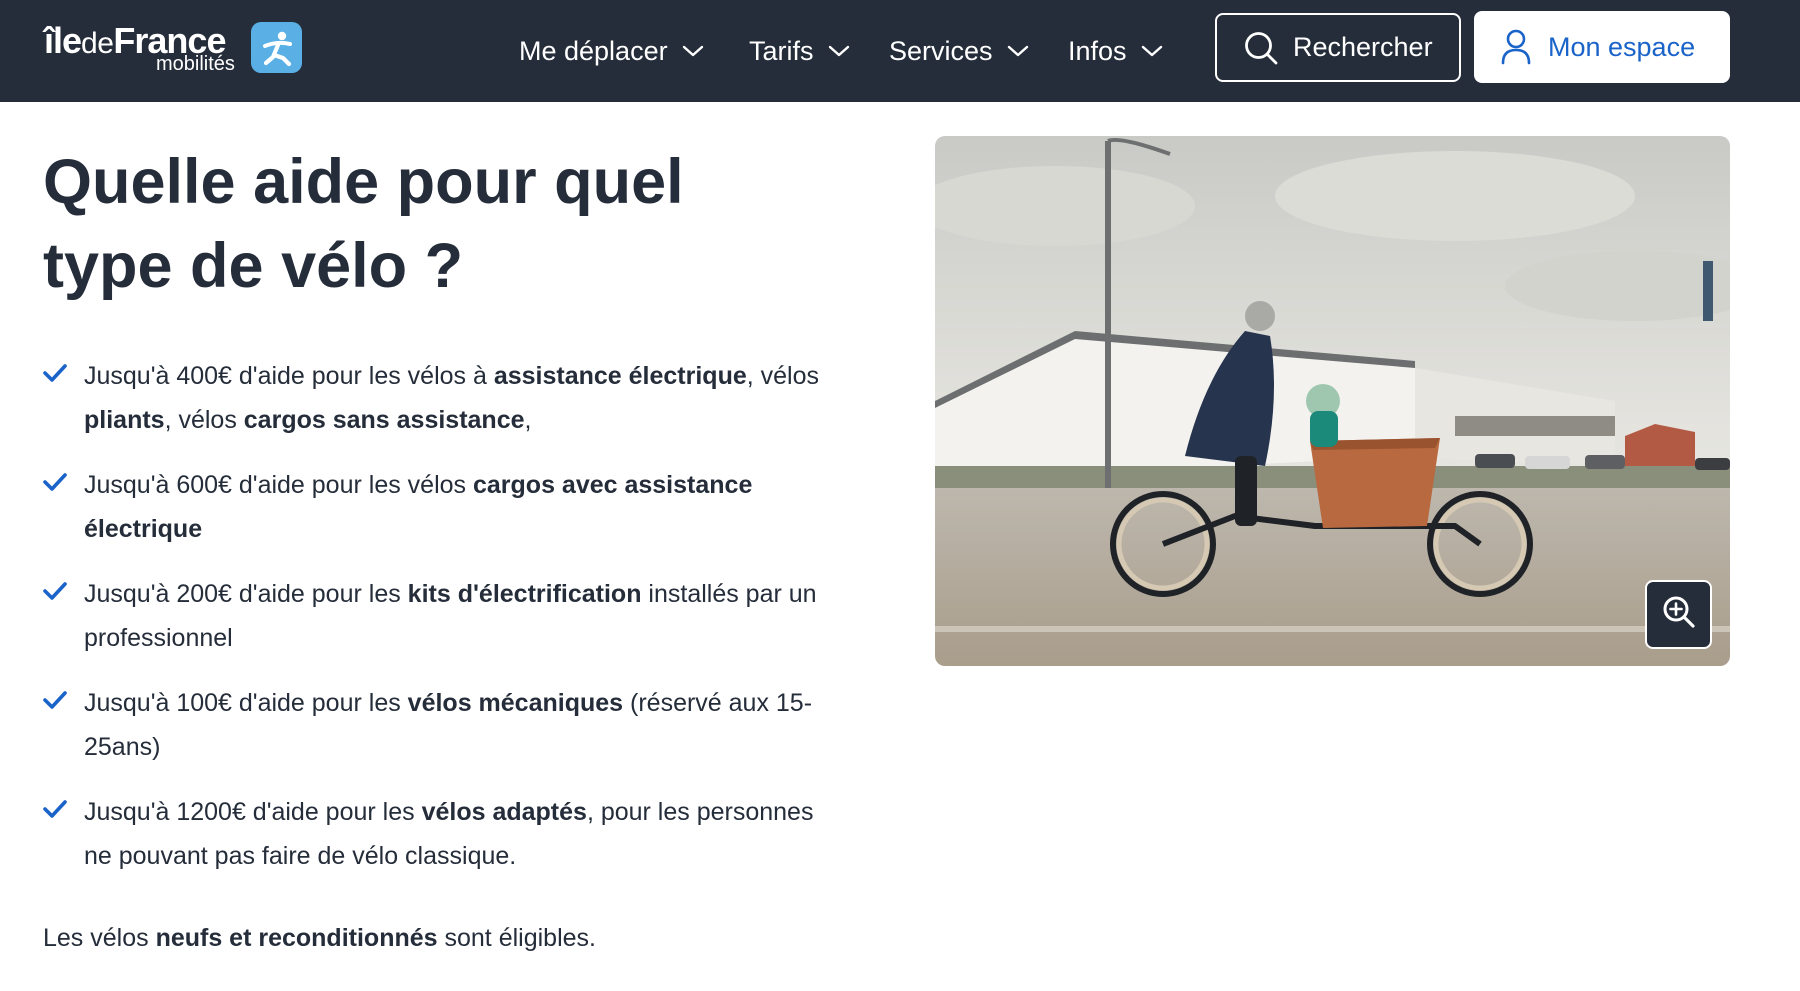  I want to click on zoom-in-icon, so click(1679, 614).